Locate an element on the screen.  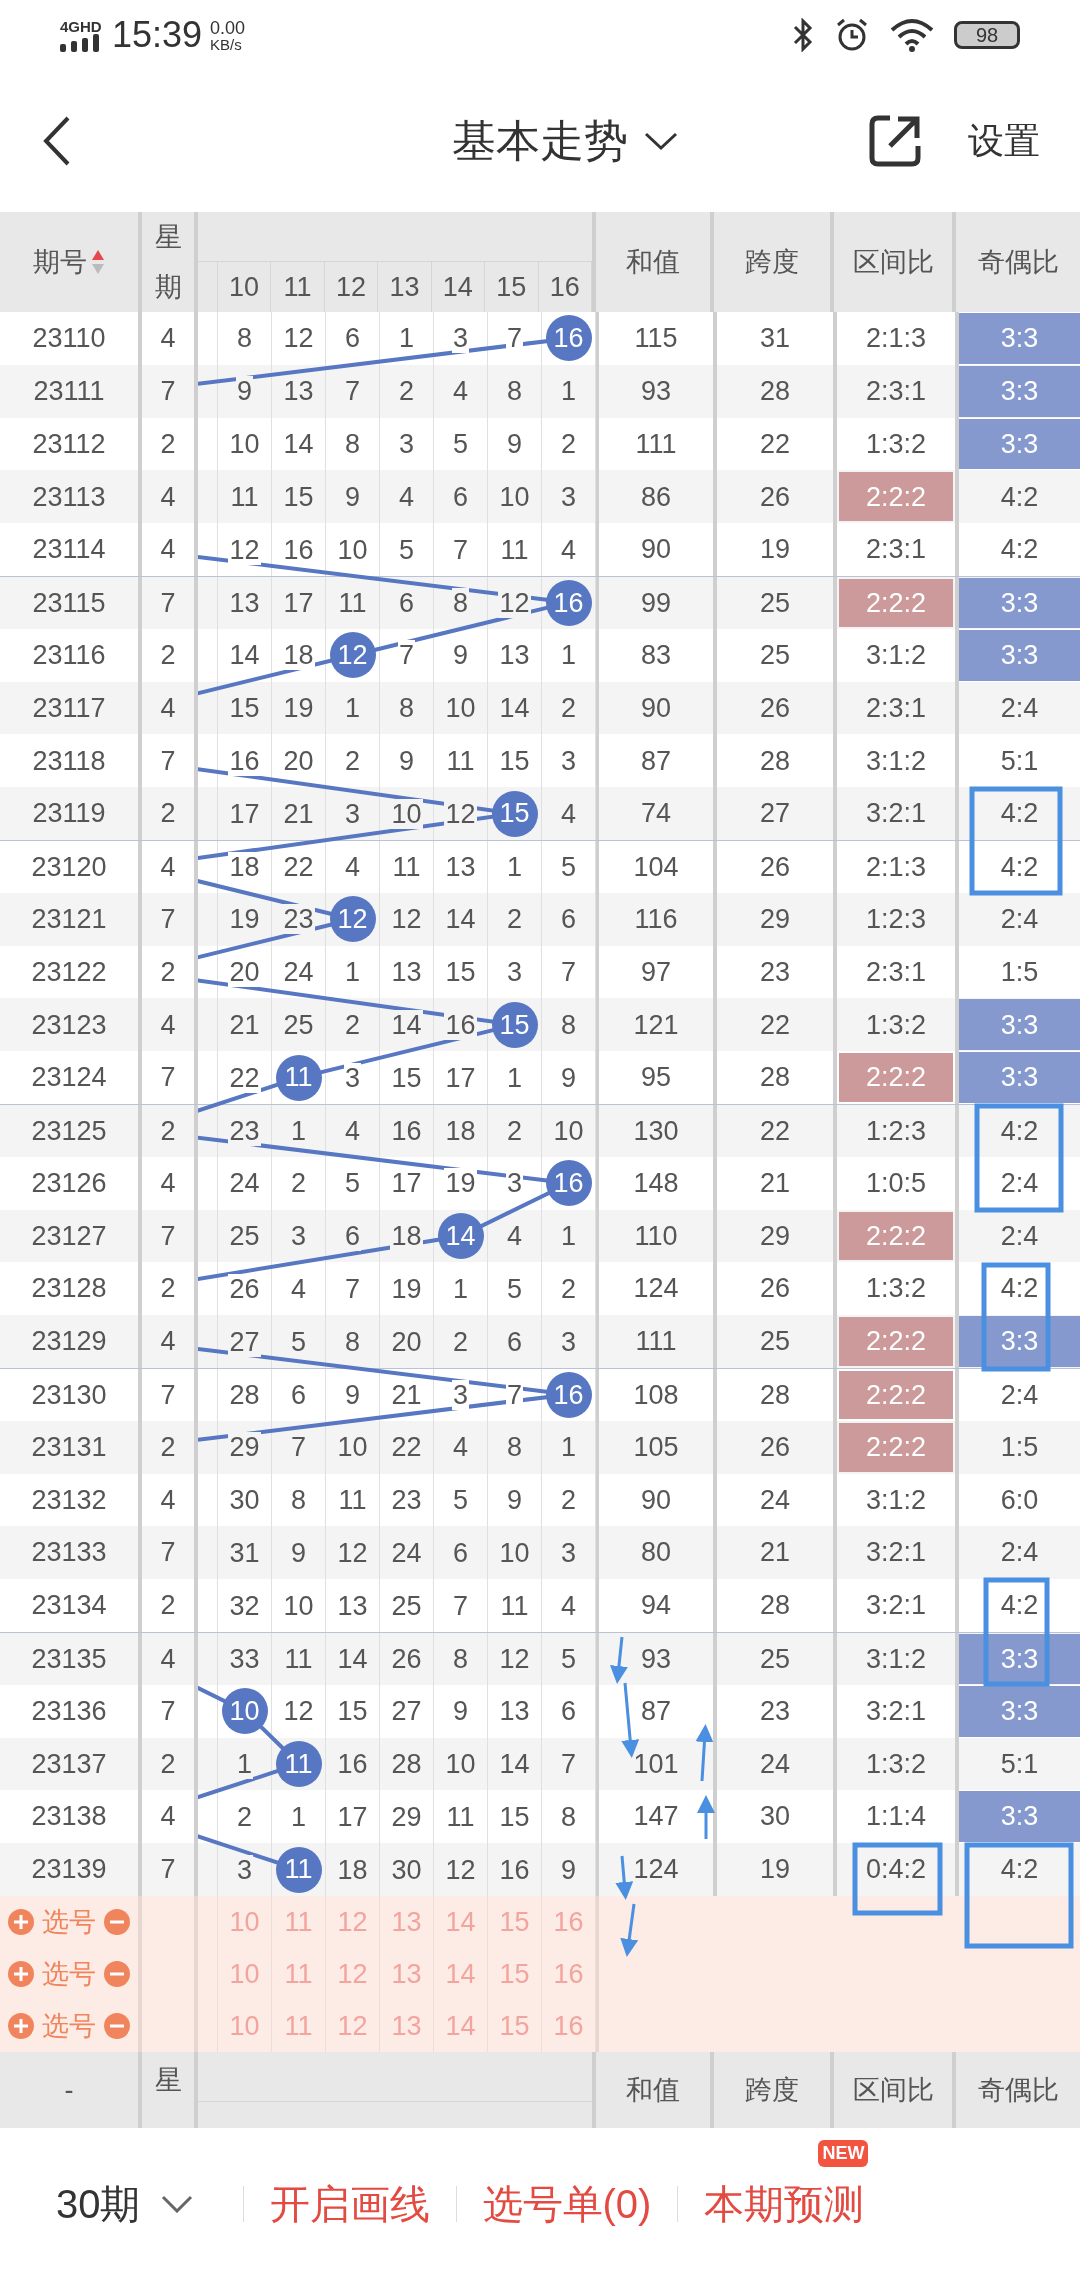
table-cell-text: 5:1 is located at coordinates (1019, 761).